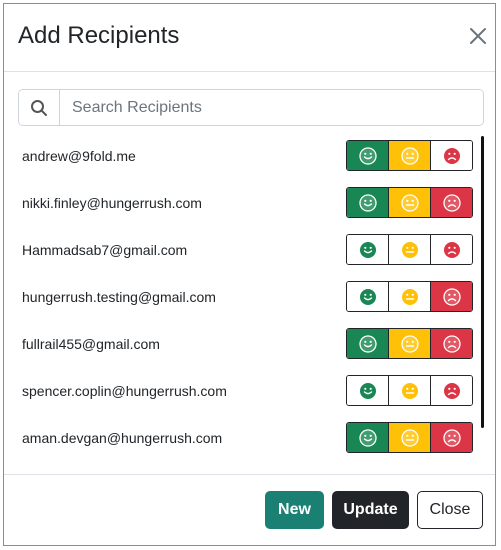 The image size is (501, 550). Describe the element at coordinates (482, 282) in the screenshot. I see `scrollbar` at that location.